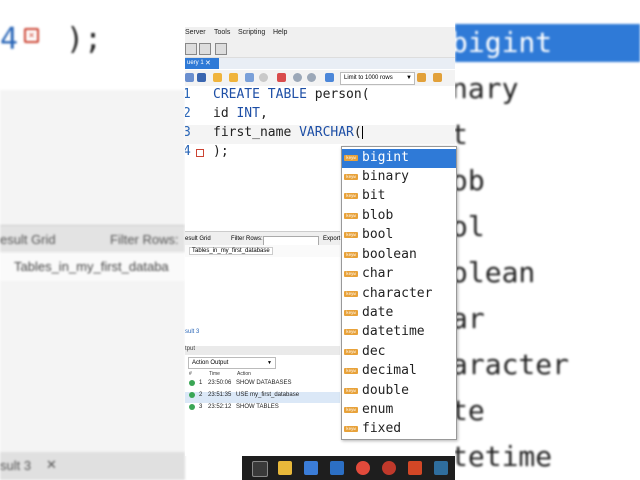 The width and height of the screenshot is (640, 480). Describe the element at coordinates (232, 363) in the screenshot. I see `output-type-select: Action Output ▼` at that location.